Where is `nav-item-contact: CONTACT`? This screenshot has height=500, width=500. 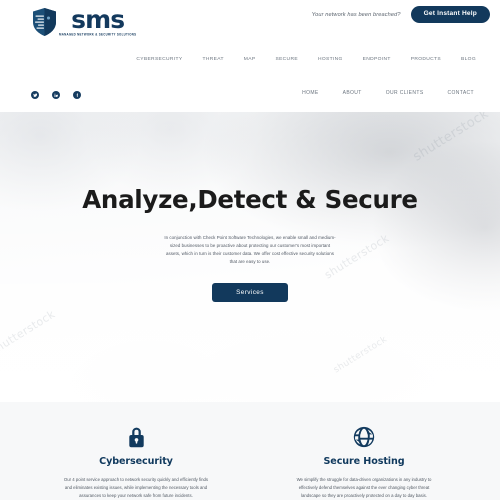
nav-item-contact: CONTACT is located at coordinates (461, 93).